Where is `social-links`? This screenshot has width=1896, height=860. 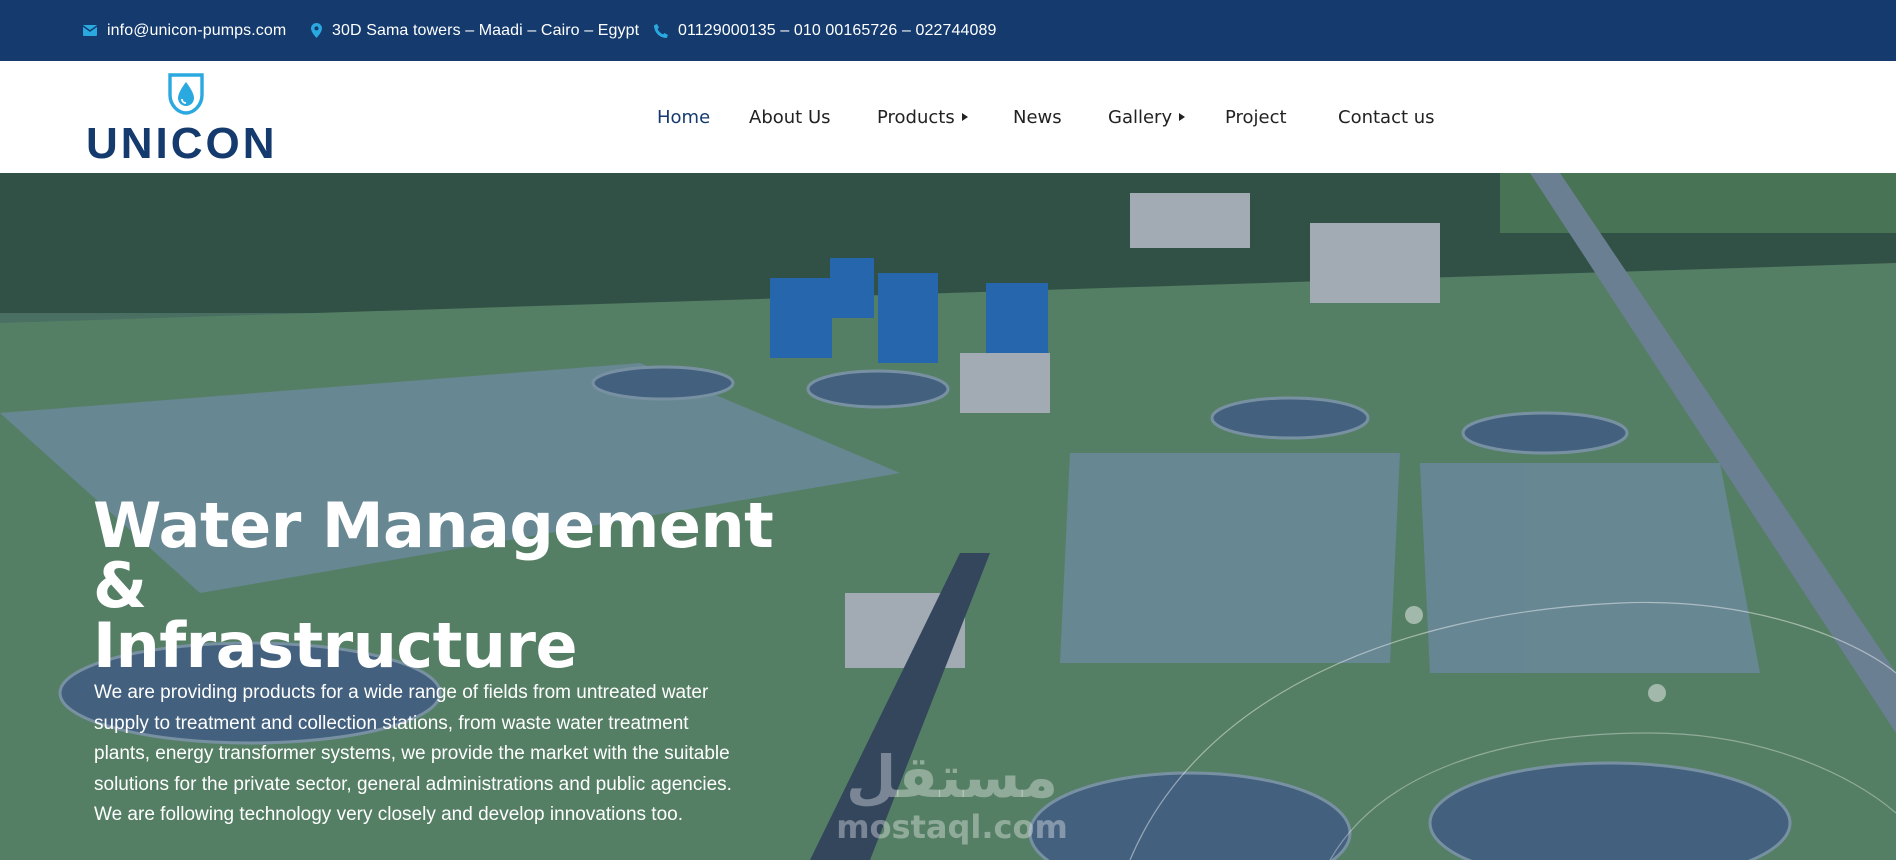 social-links is located at coordinates (1798, 27).